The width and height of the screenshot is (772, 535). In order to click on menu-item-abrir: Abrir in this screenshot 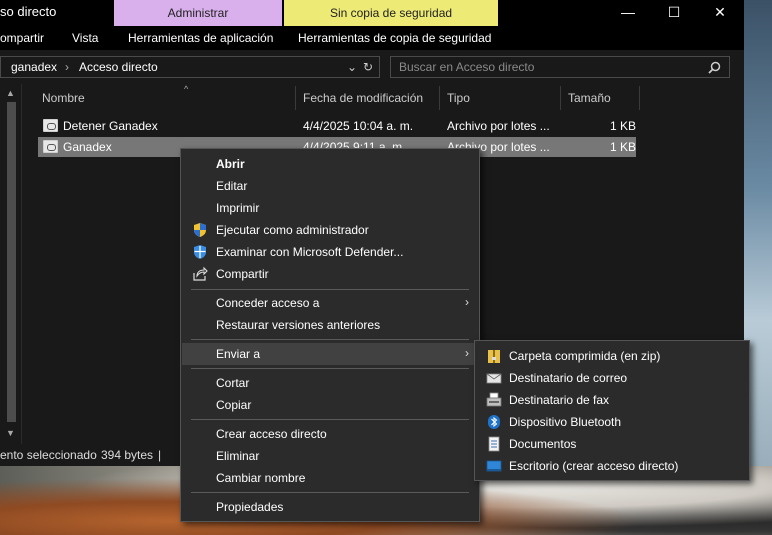, I will do `click(330, 164)`.